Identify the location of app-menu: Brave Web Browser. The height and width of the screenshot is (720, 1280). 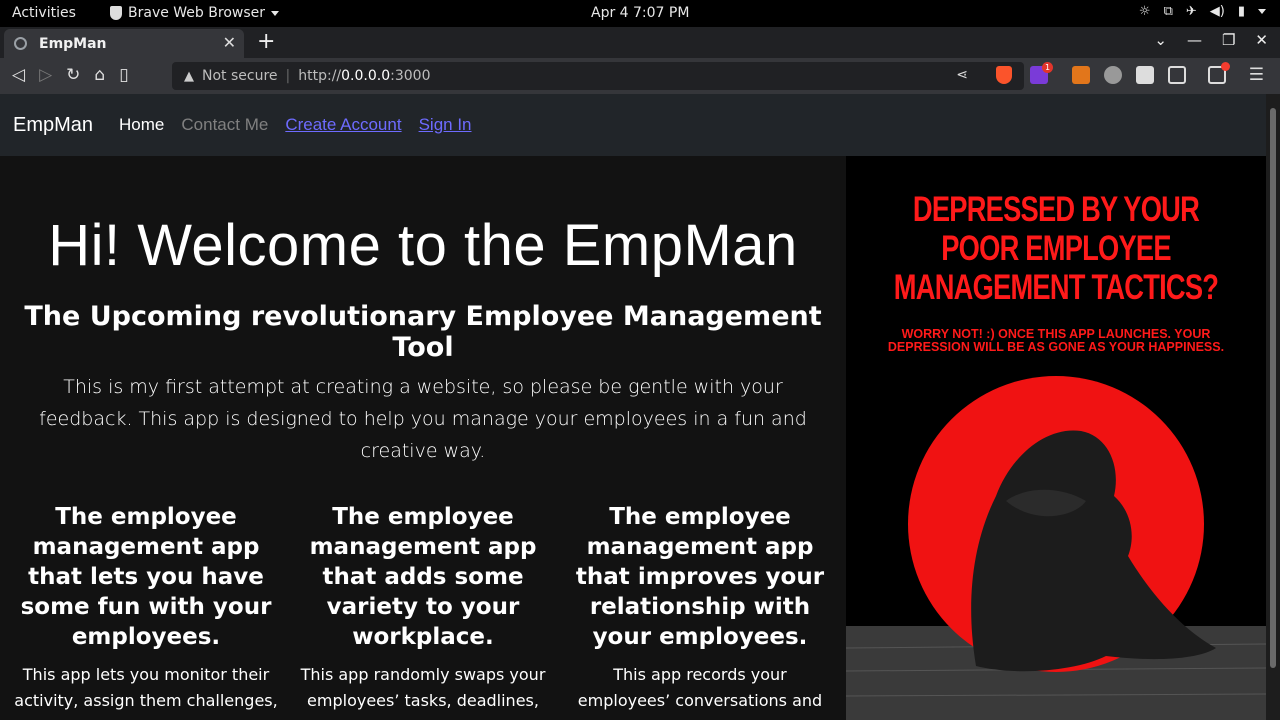
(194, 13).